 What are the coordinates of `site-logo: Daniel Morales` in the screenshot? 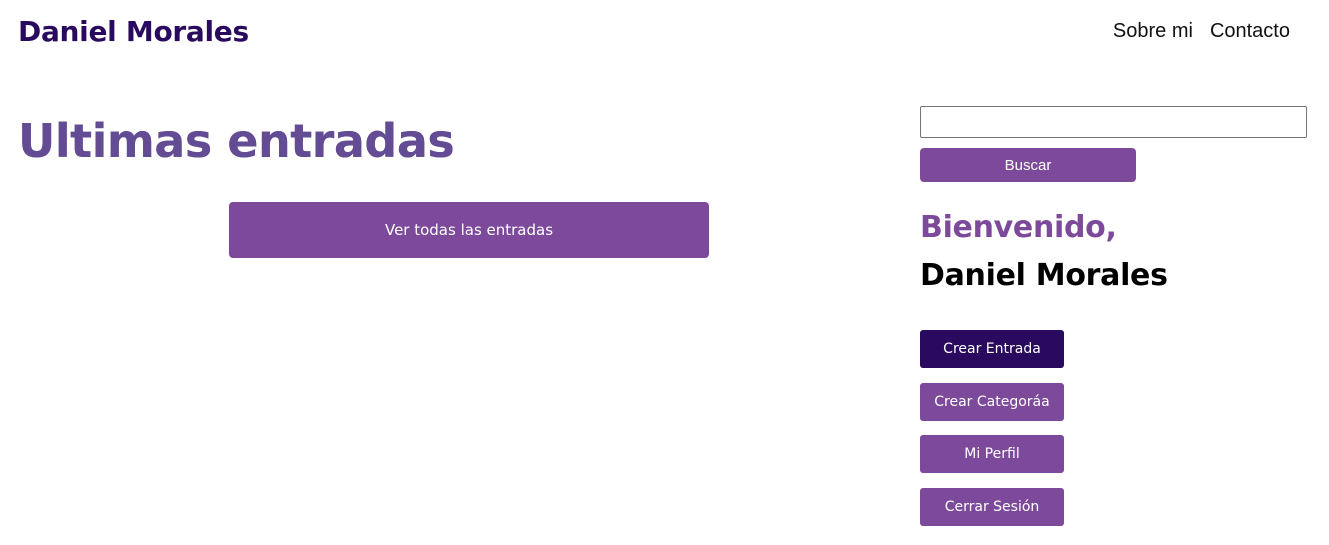 It's located at (133, 32).